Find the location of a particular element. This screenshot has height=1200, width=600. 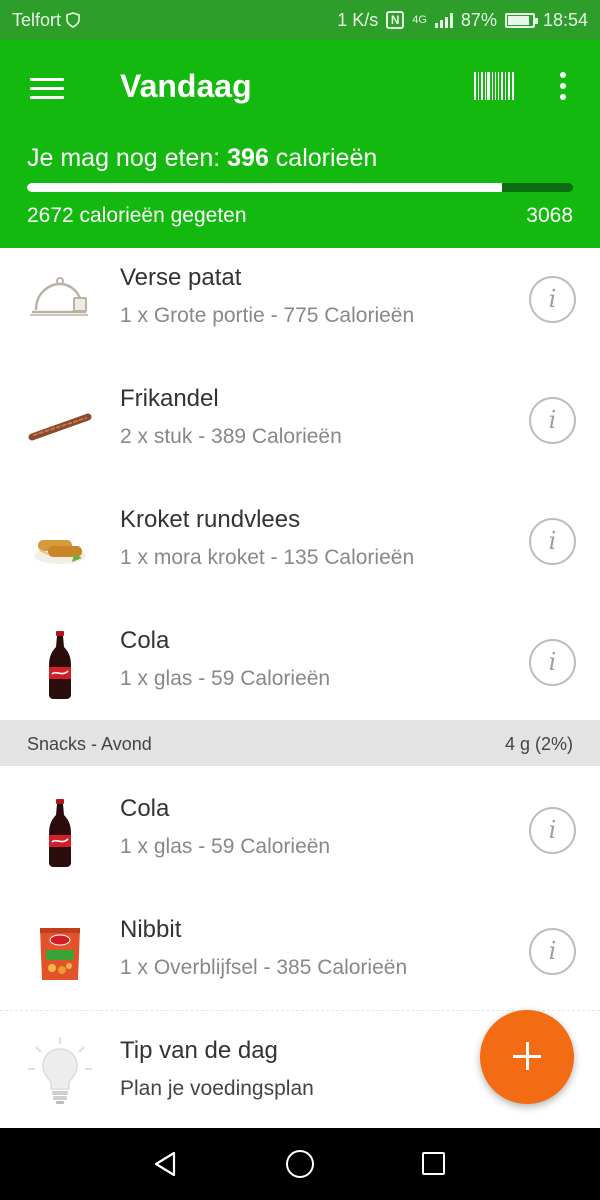

food-name: Verse patat is located at coordinates (181, 277).